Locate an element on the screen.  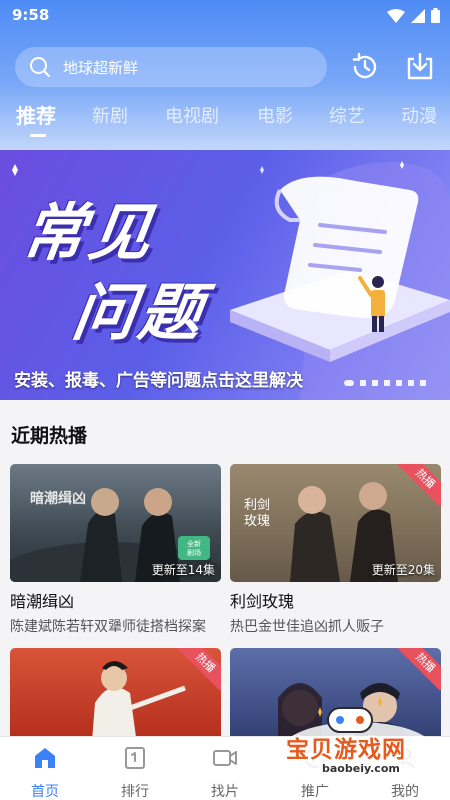
home-icon is located at coordinates (45, 758).